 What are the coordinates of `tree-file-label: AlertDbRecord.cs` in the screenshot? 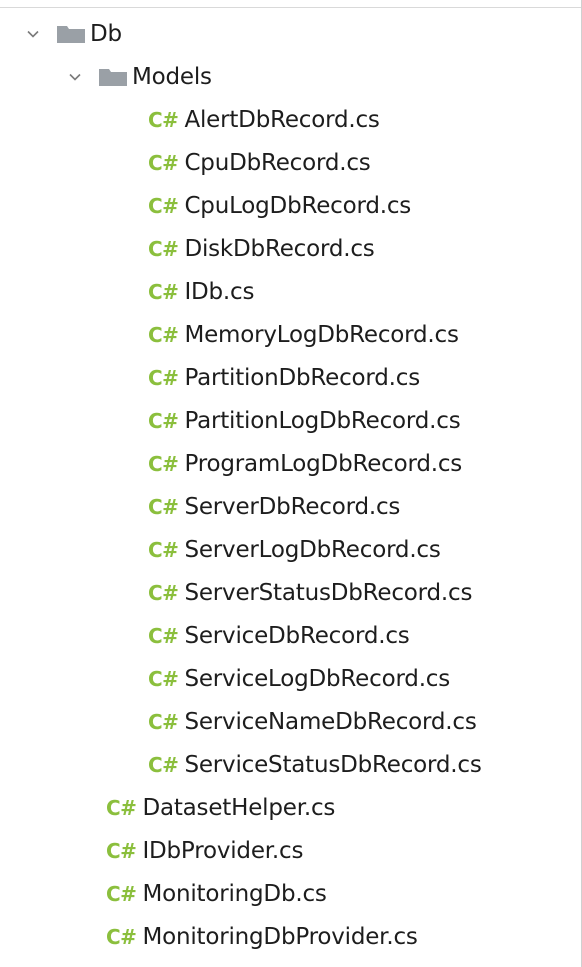 It's located at (282, 119).